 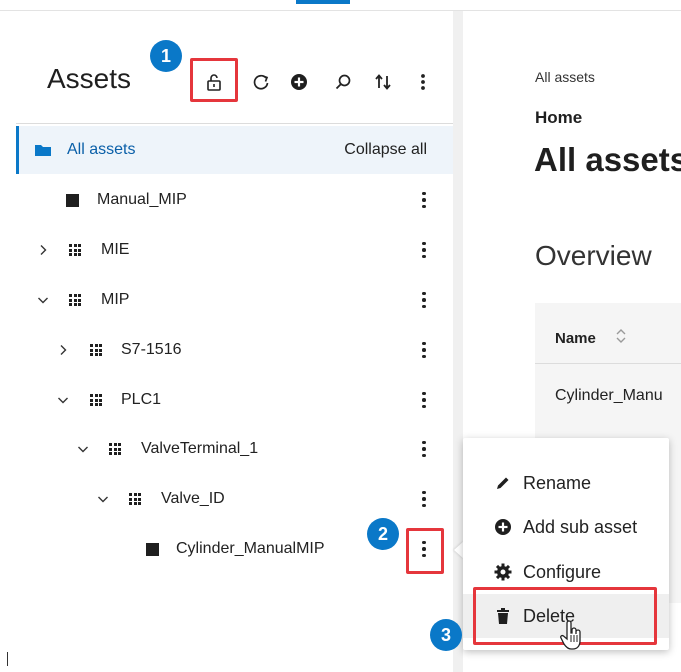 What do you see at coordinates (234, 200) in the screenshot?
I see `tree-item-manual-mip: Manual_MIP` at bounding box center [234, 200].